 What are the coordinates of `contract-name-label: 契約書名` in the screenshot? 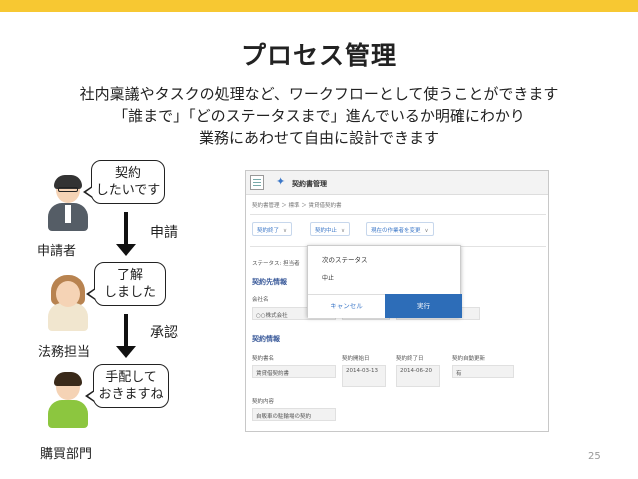 It's located at (263, 359).